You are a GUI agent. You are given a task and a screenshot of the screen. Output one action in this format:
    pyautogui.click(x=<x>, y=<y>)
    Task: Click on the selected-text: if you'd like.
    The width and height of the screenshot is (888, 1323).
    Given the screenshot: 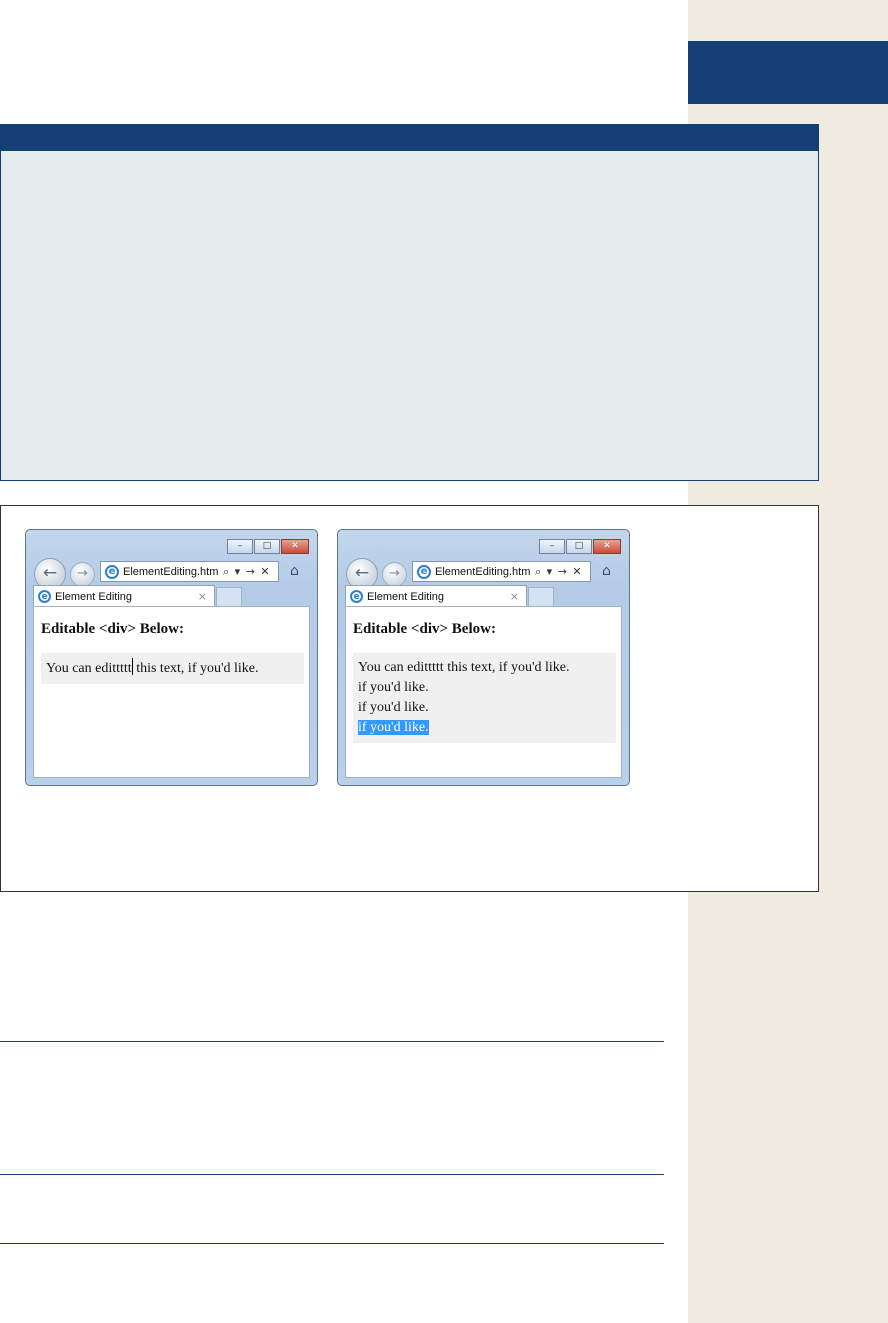 What is the action you would take?
    pyautogui.click(x=393, y=727)
    